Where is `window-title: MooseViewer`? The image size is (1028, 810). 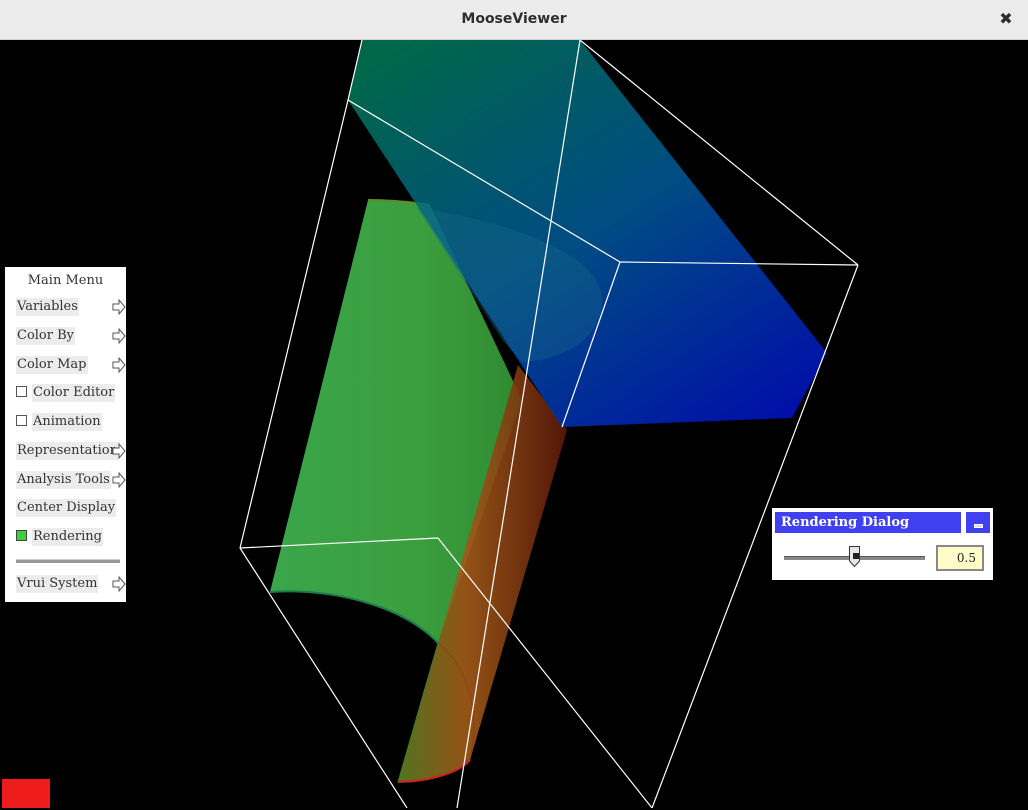 window-title: MooseViewer is located at coordinates (514, 19).